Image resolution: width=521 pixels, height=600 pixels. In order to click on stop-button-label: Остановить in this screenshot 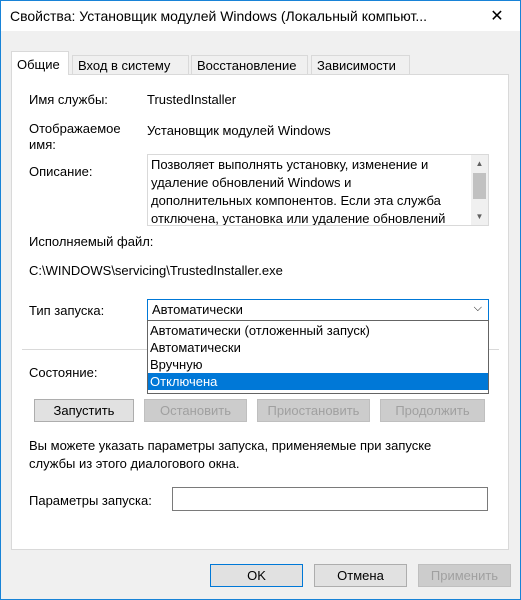, I will do `click(195, 410)`.